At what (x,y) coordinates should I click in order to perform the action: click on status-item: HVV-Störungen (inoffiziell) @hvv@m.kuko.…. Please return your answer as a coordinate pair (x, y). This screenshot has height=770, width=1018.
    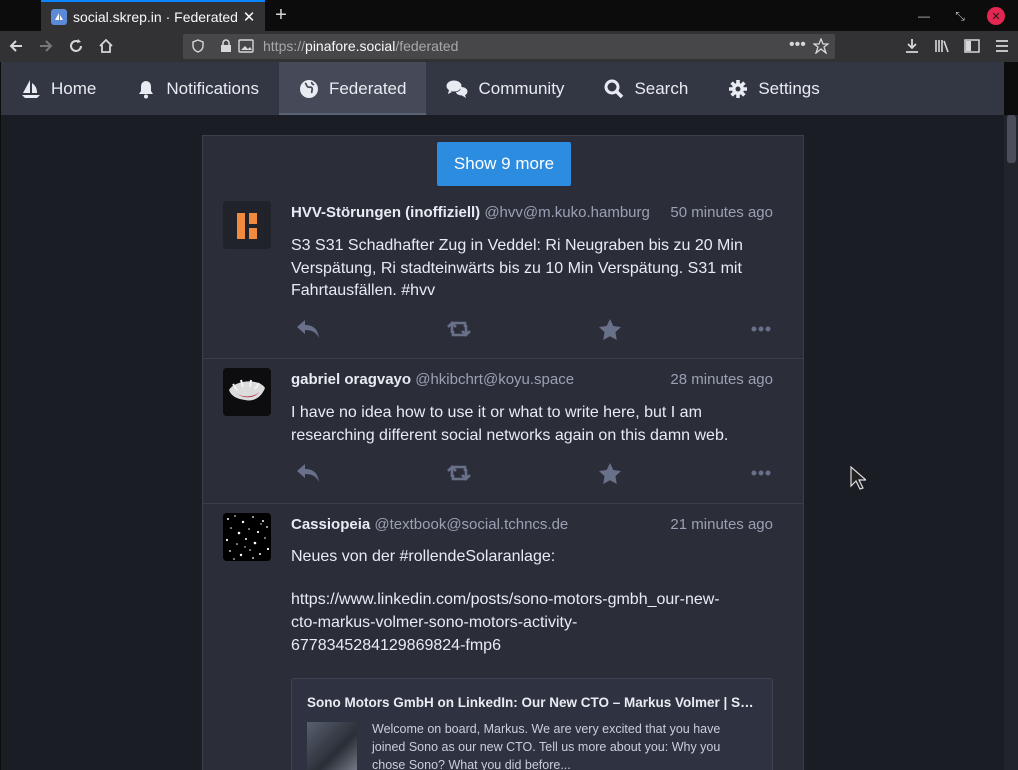
    Looking at the image, I should click on (503, 275).